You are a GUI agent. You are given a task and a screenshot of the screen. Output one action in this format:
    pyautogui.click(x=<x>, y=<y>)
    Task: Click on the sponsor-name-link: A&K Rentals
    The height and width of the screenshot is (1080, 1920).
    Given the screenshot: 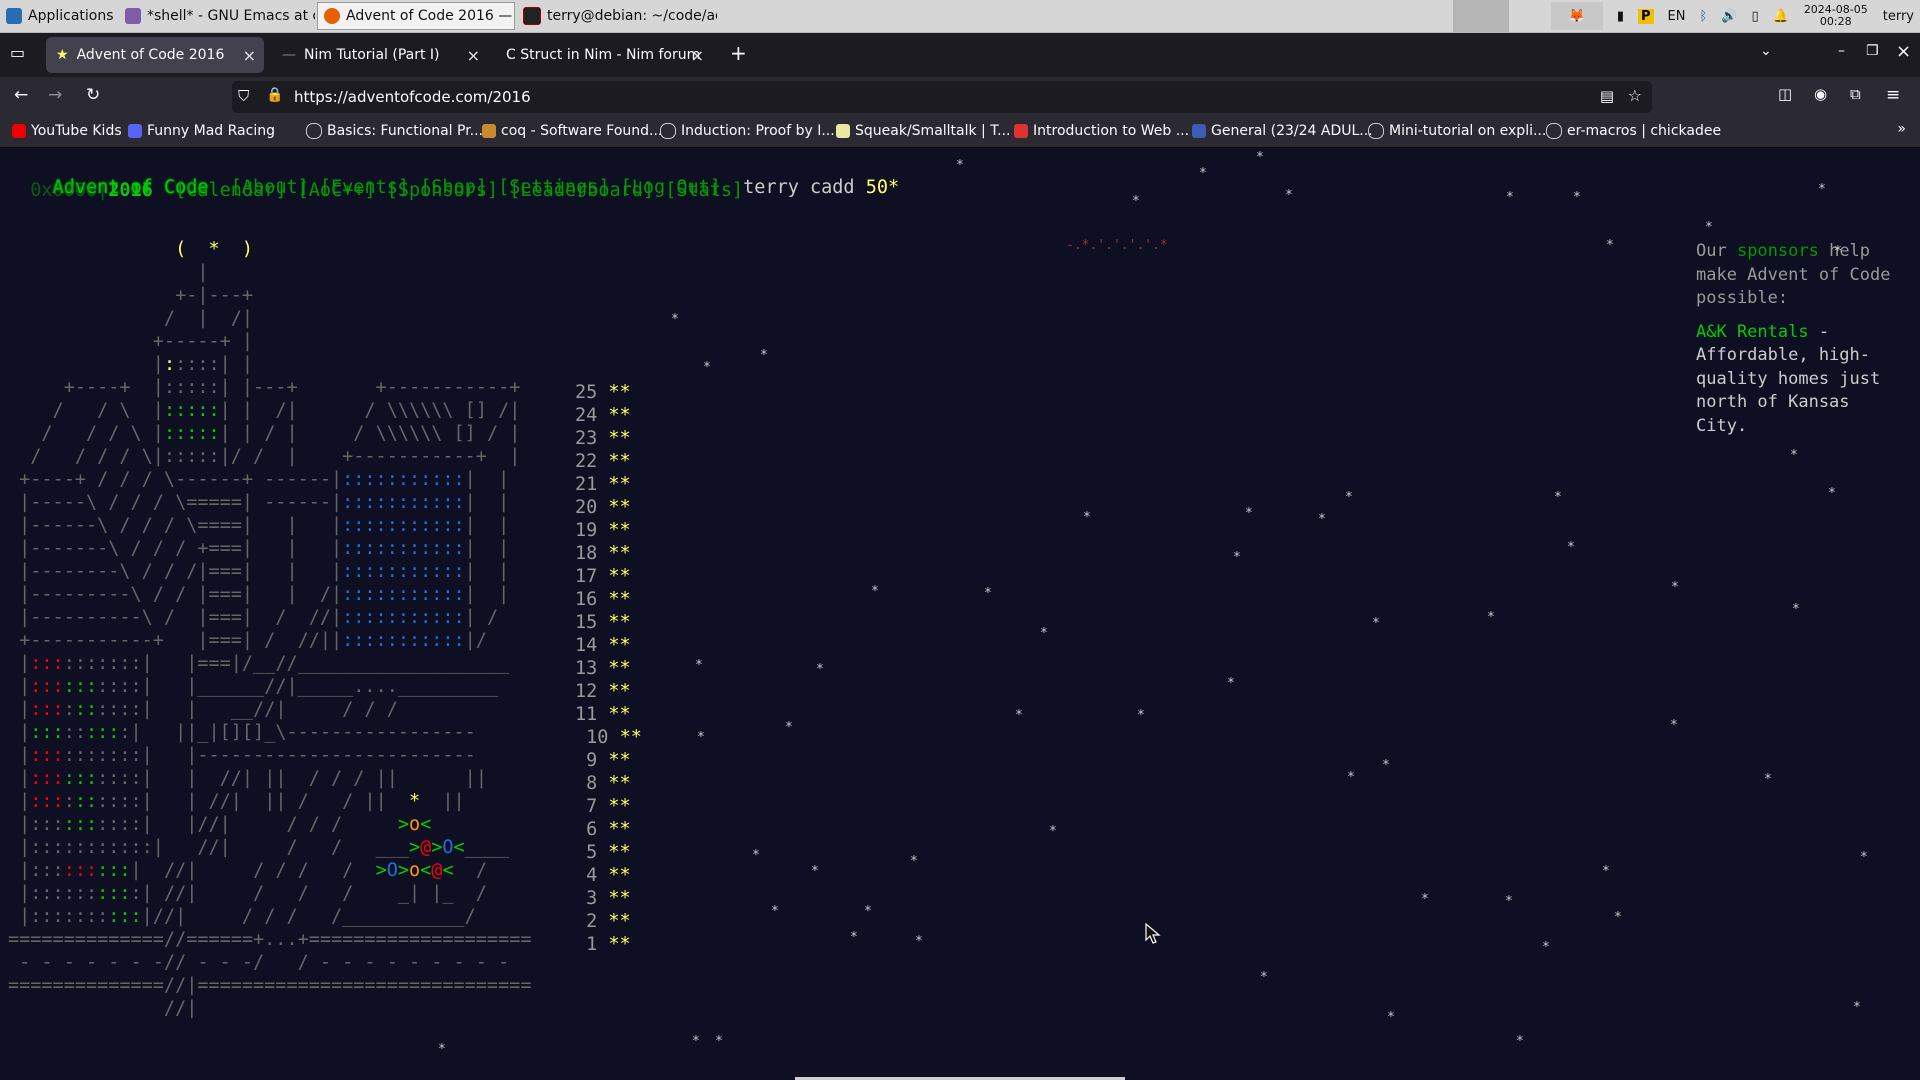 What is the action you would take?
    pyautogui.click(x=1752, y=332)
    